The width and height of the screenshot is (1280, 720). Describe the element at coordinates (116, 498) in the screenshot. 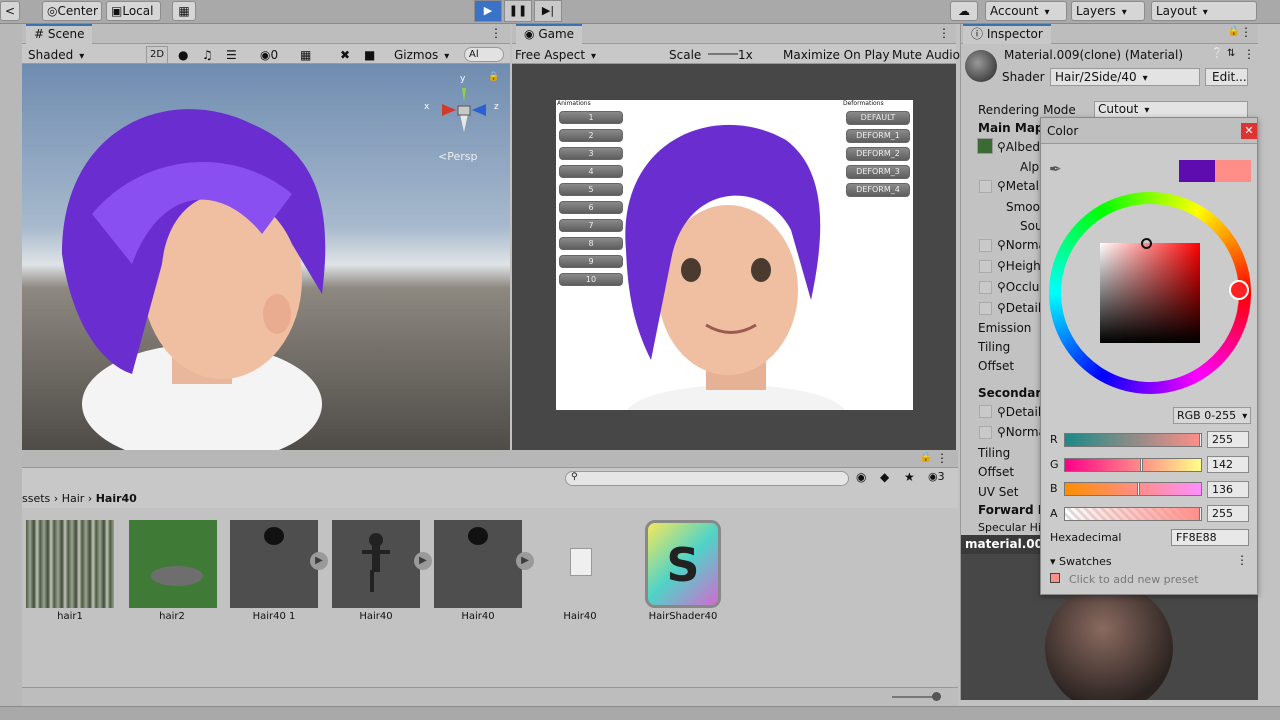

I see `breadcrumb-hair40: Hair40` at that location.